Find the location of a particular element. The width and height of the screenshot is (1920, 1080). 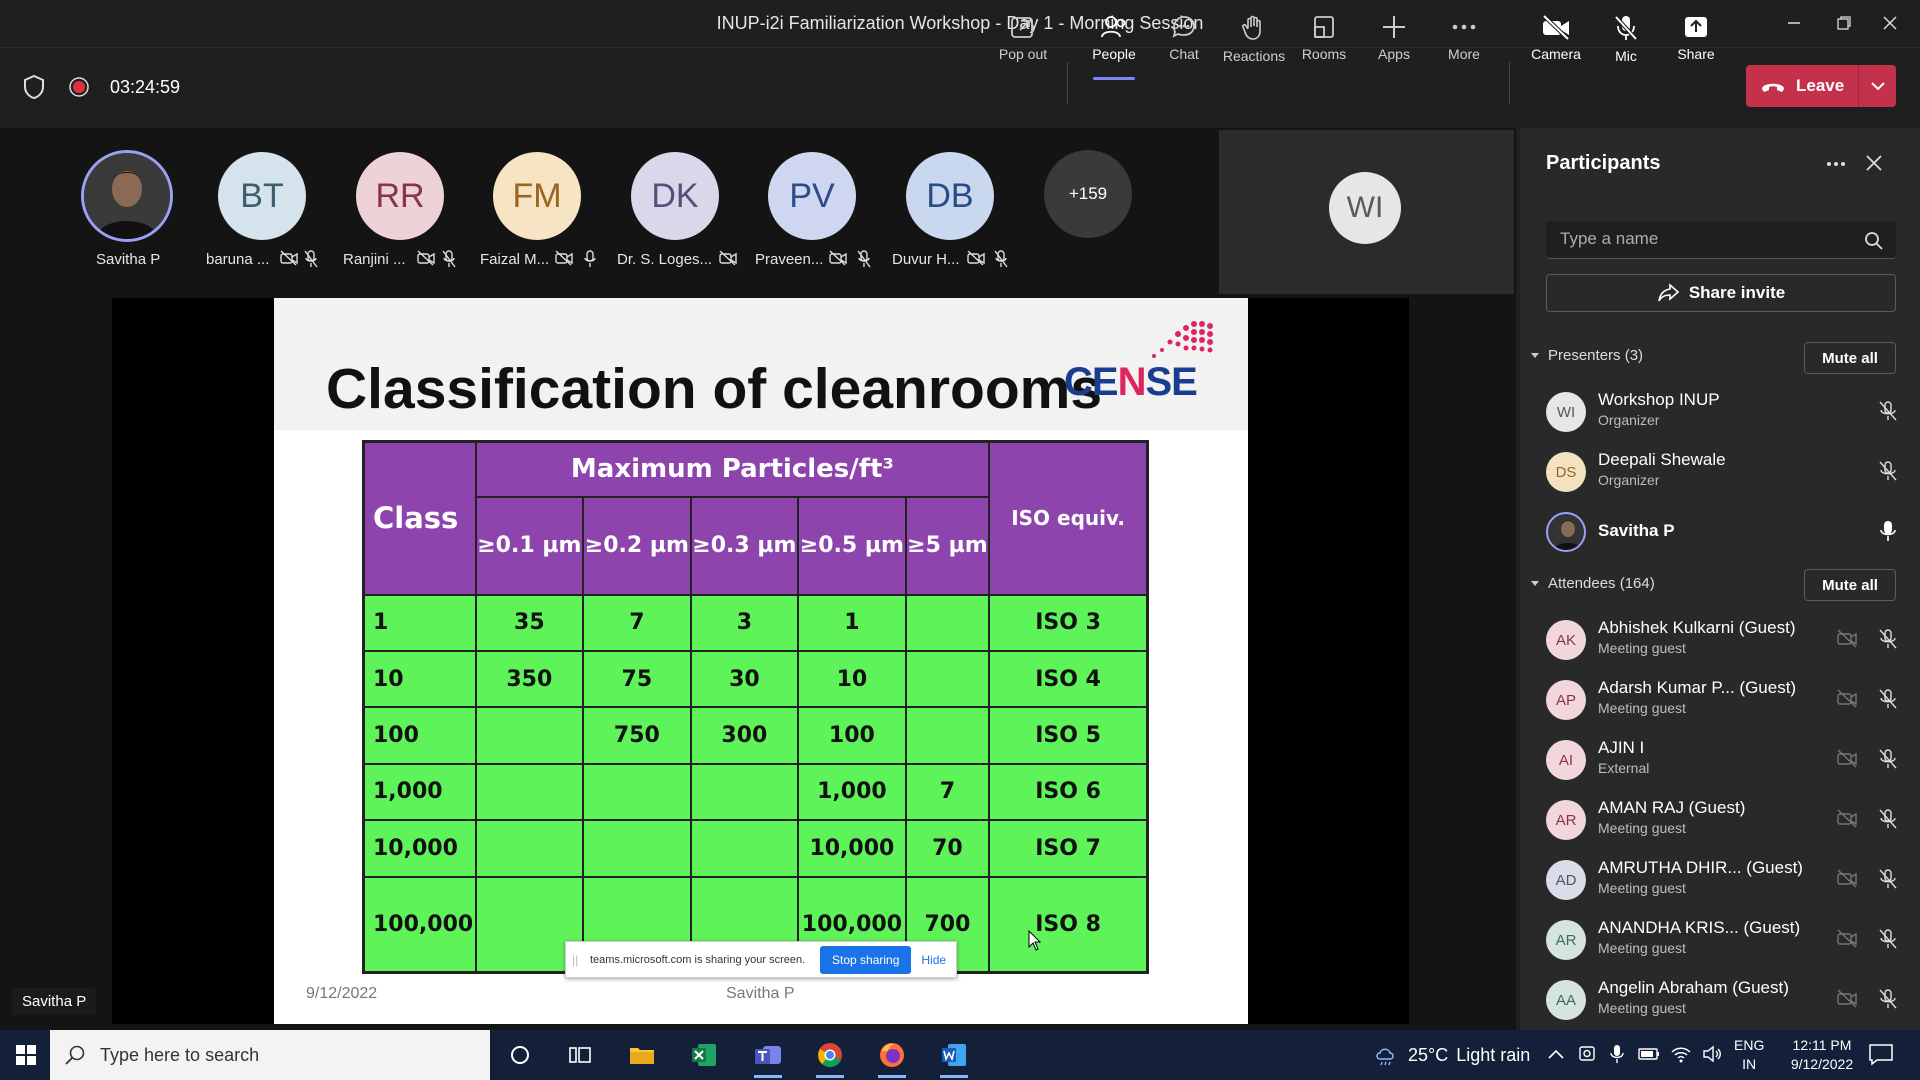

excel-app is located at coordinates (704, 1055).